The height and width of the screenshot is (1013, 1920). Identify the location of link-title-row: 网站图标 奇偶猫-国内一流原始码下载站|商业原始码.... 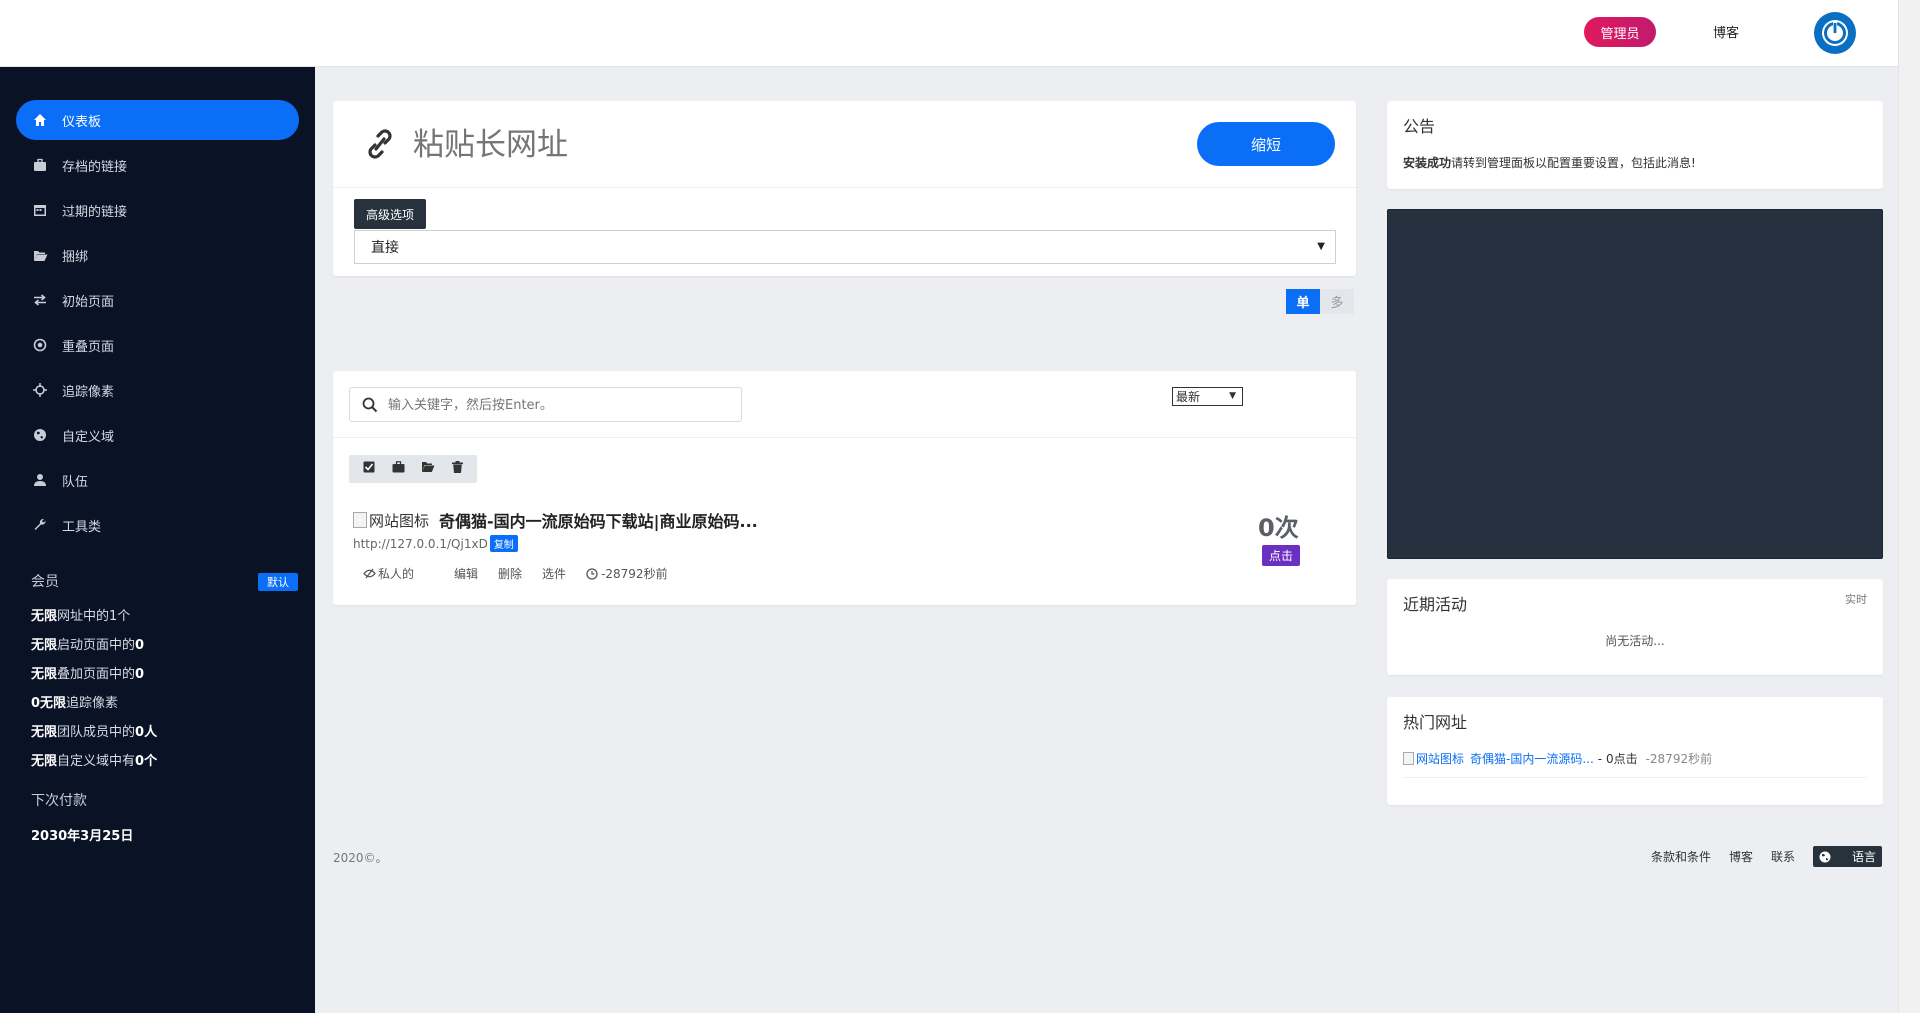
(555, 520).